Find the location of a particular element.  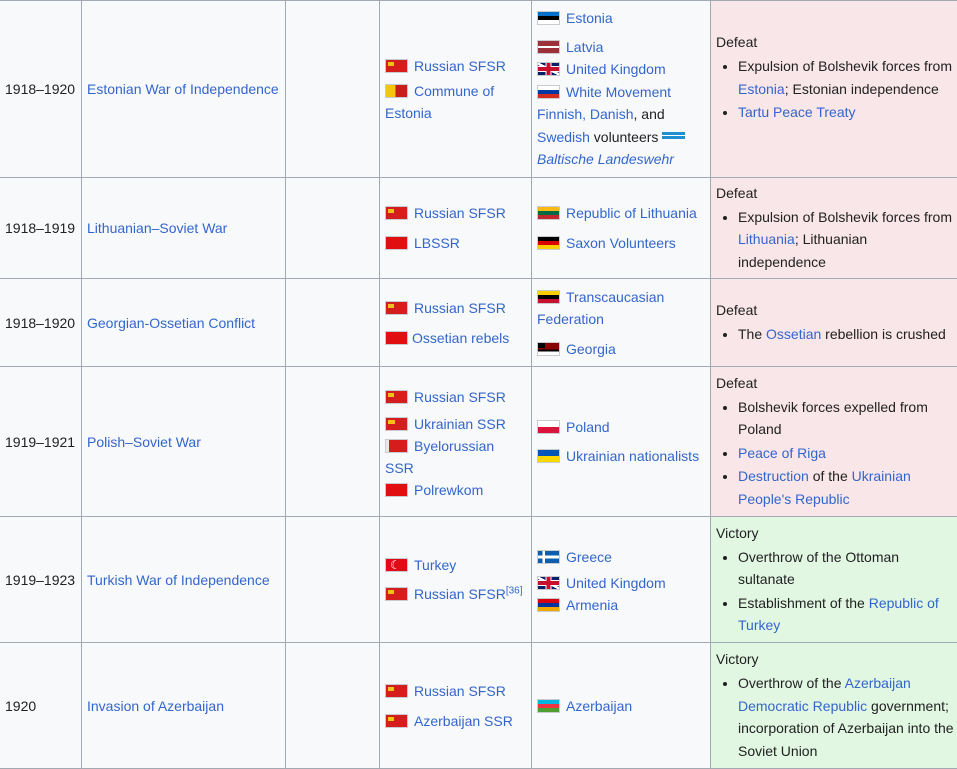

opposing-side-cell: Greece United Kingdom Armenia is located at coordinates (621, 580).